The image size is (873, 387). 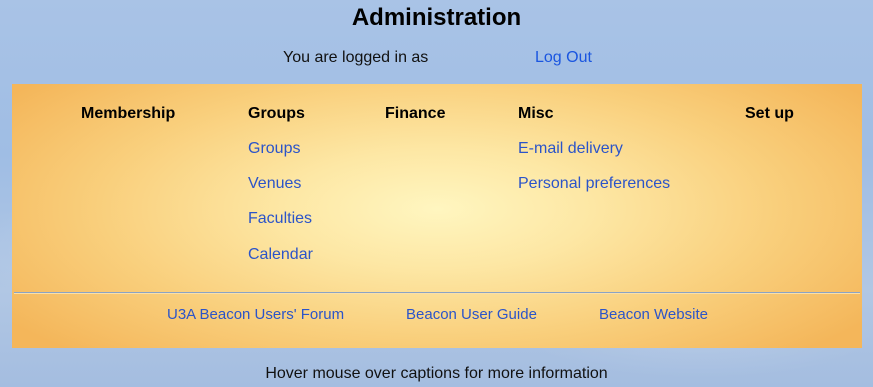 I want to click on footer-link-user-guide: Beacon User Guide, so click(x=471, y=315).